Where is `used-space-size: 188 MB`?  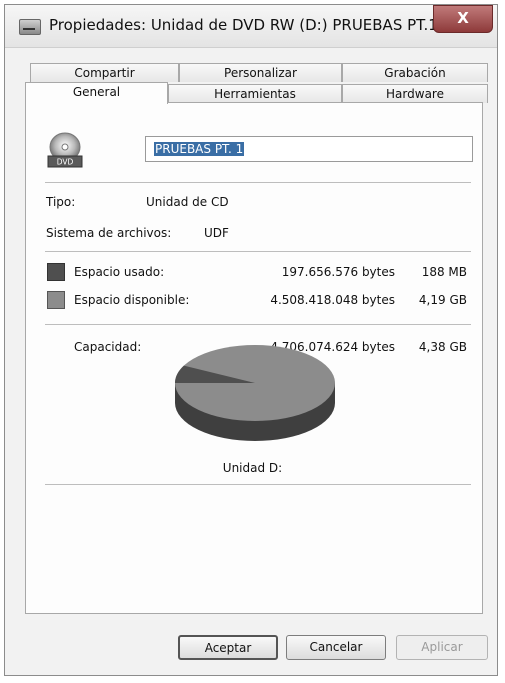
used-space-size: 188 MB is located at coordinates (444, 272).